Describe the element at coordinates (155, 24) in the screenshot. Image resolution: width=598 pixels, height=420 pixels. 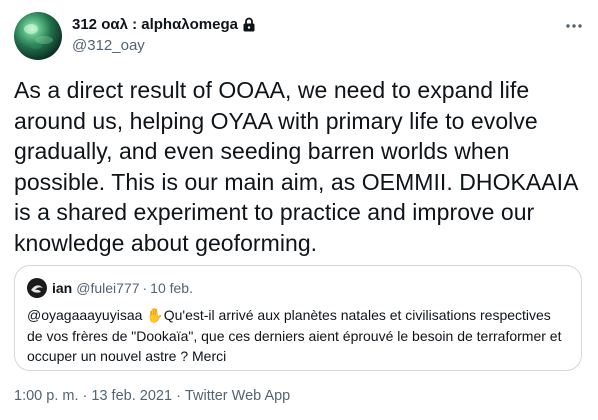
I see `author-display-name-text: 312 οαλ : alphαλomega` at that location.